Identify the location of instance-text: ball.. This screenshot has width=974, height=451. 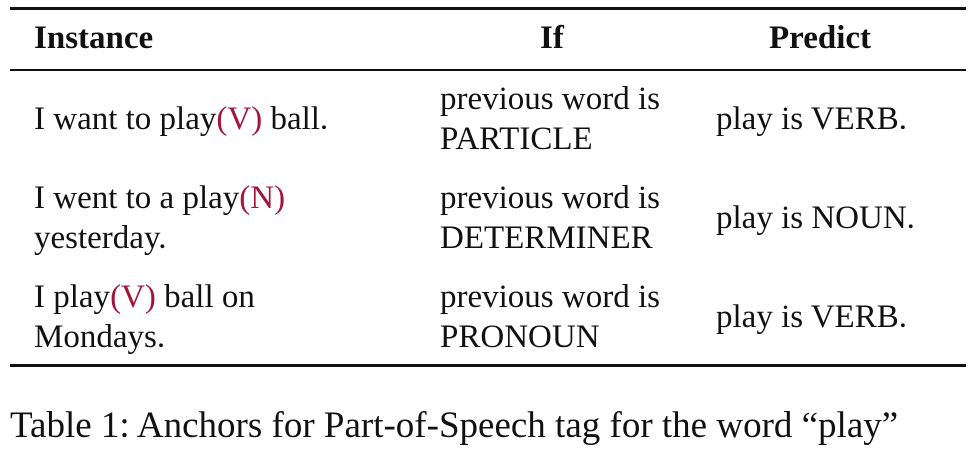
(295, 119).